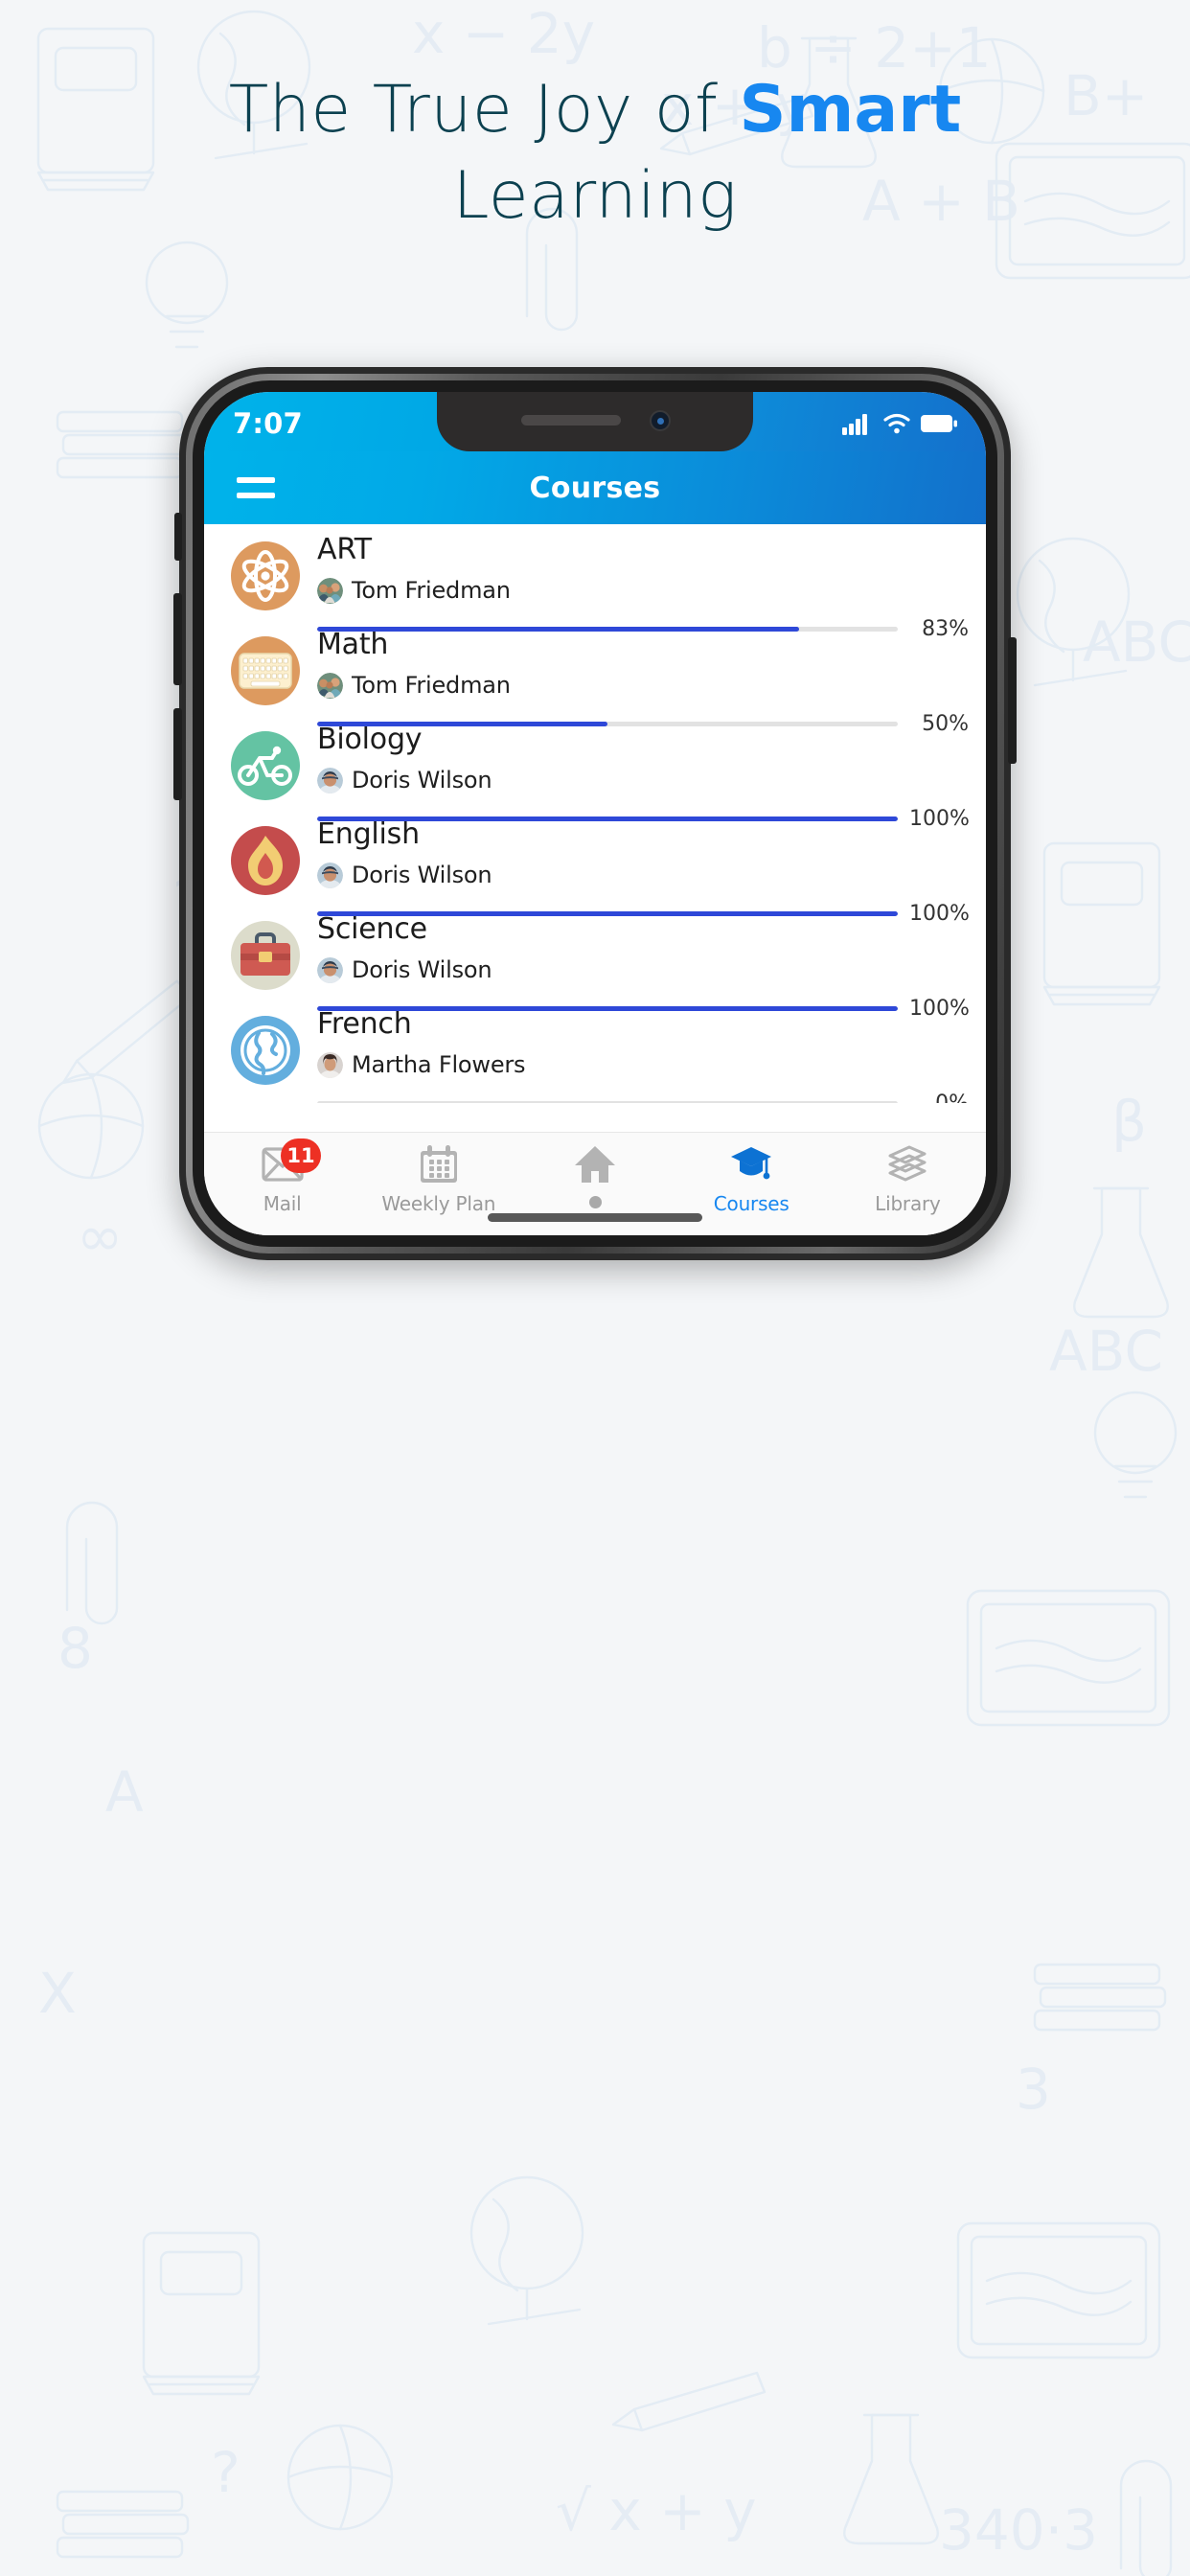 The height and width of the screenshot is (2576, 1190). What do you see at coordinates (595, 153) in the screenshot?
I see `page-title: The True Joy of Smart Learning` at bounding box center [595, 153].